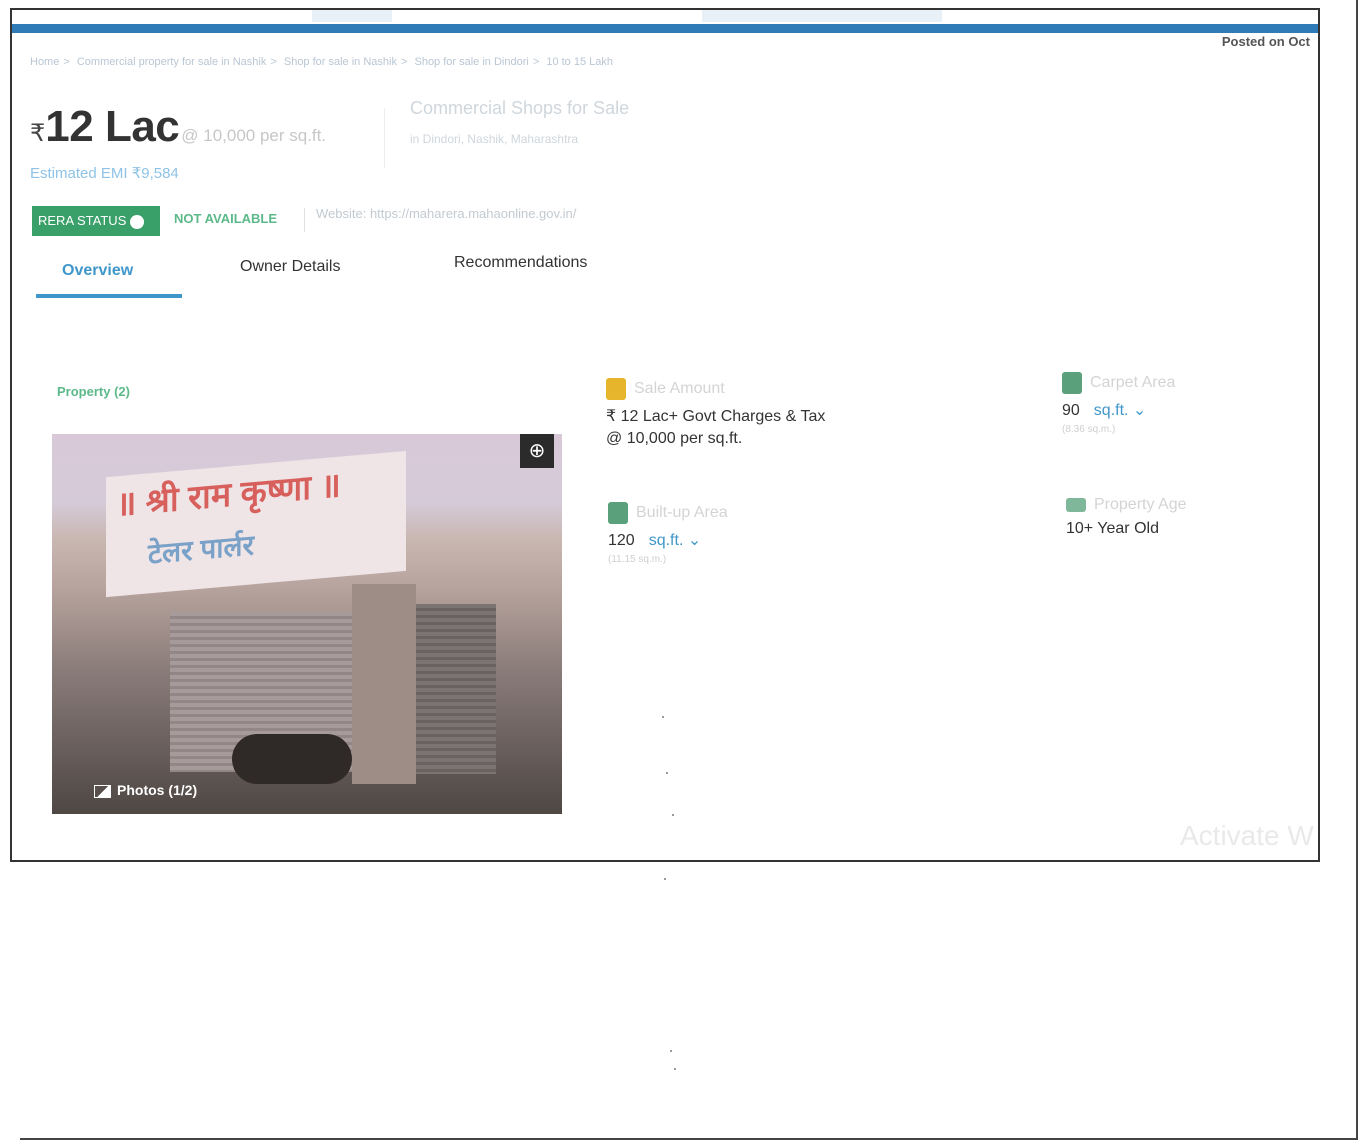  I want to click on detail-value: 120, so click(621, 540).